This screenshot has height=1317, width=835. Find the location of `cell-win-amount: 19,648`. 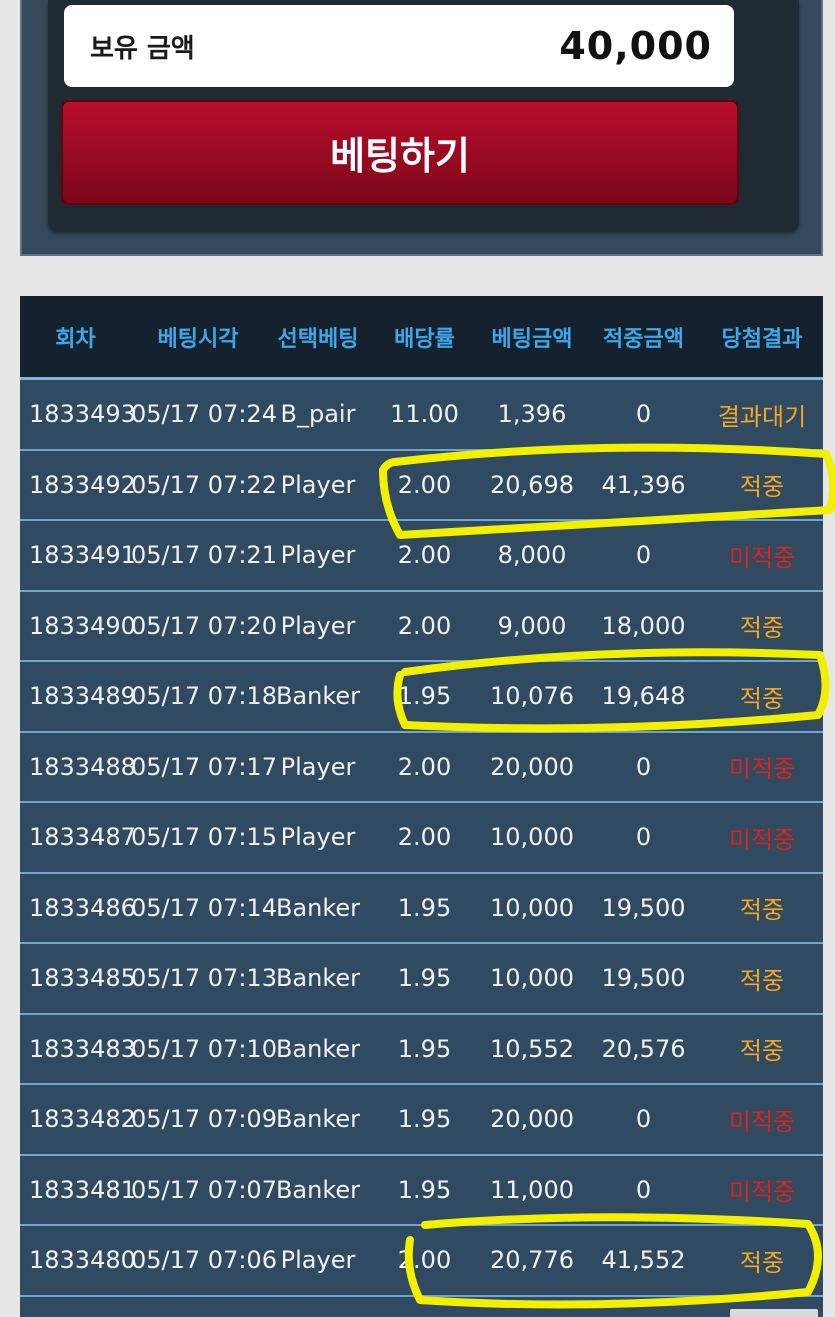

cell-win-amount: 19,648 is located at coordinates (643, 696).